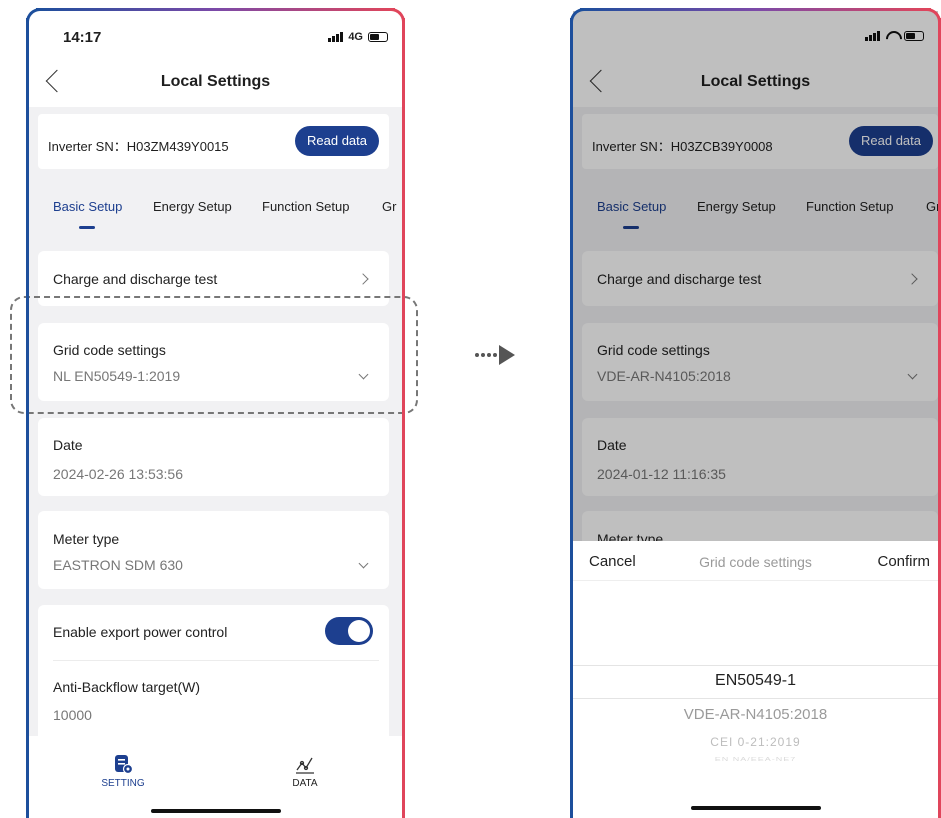 This screenshot has width=941, height=818. What do you see at coordinates (124, 765) in the screenshot?
I see `setting-icon` at bounding box center [124, 765].